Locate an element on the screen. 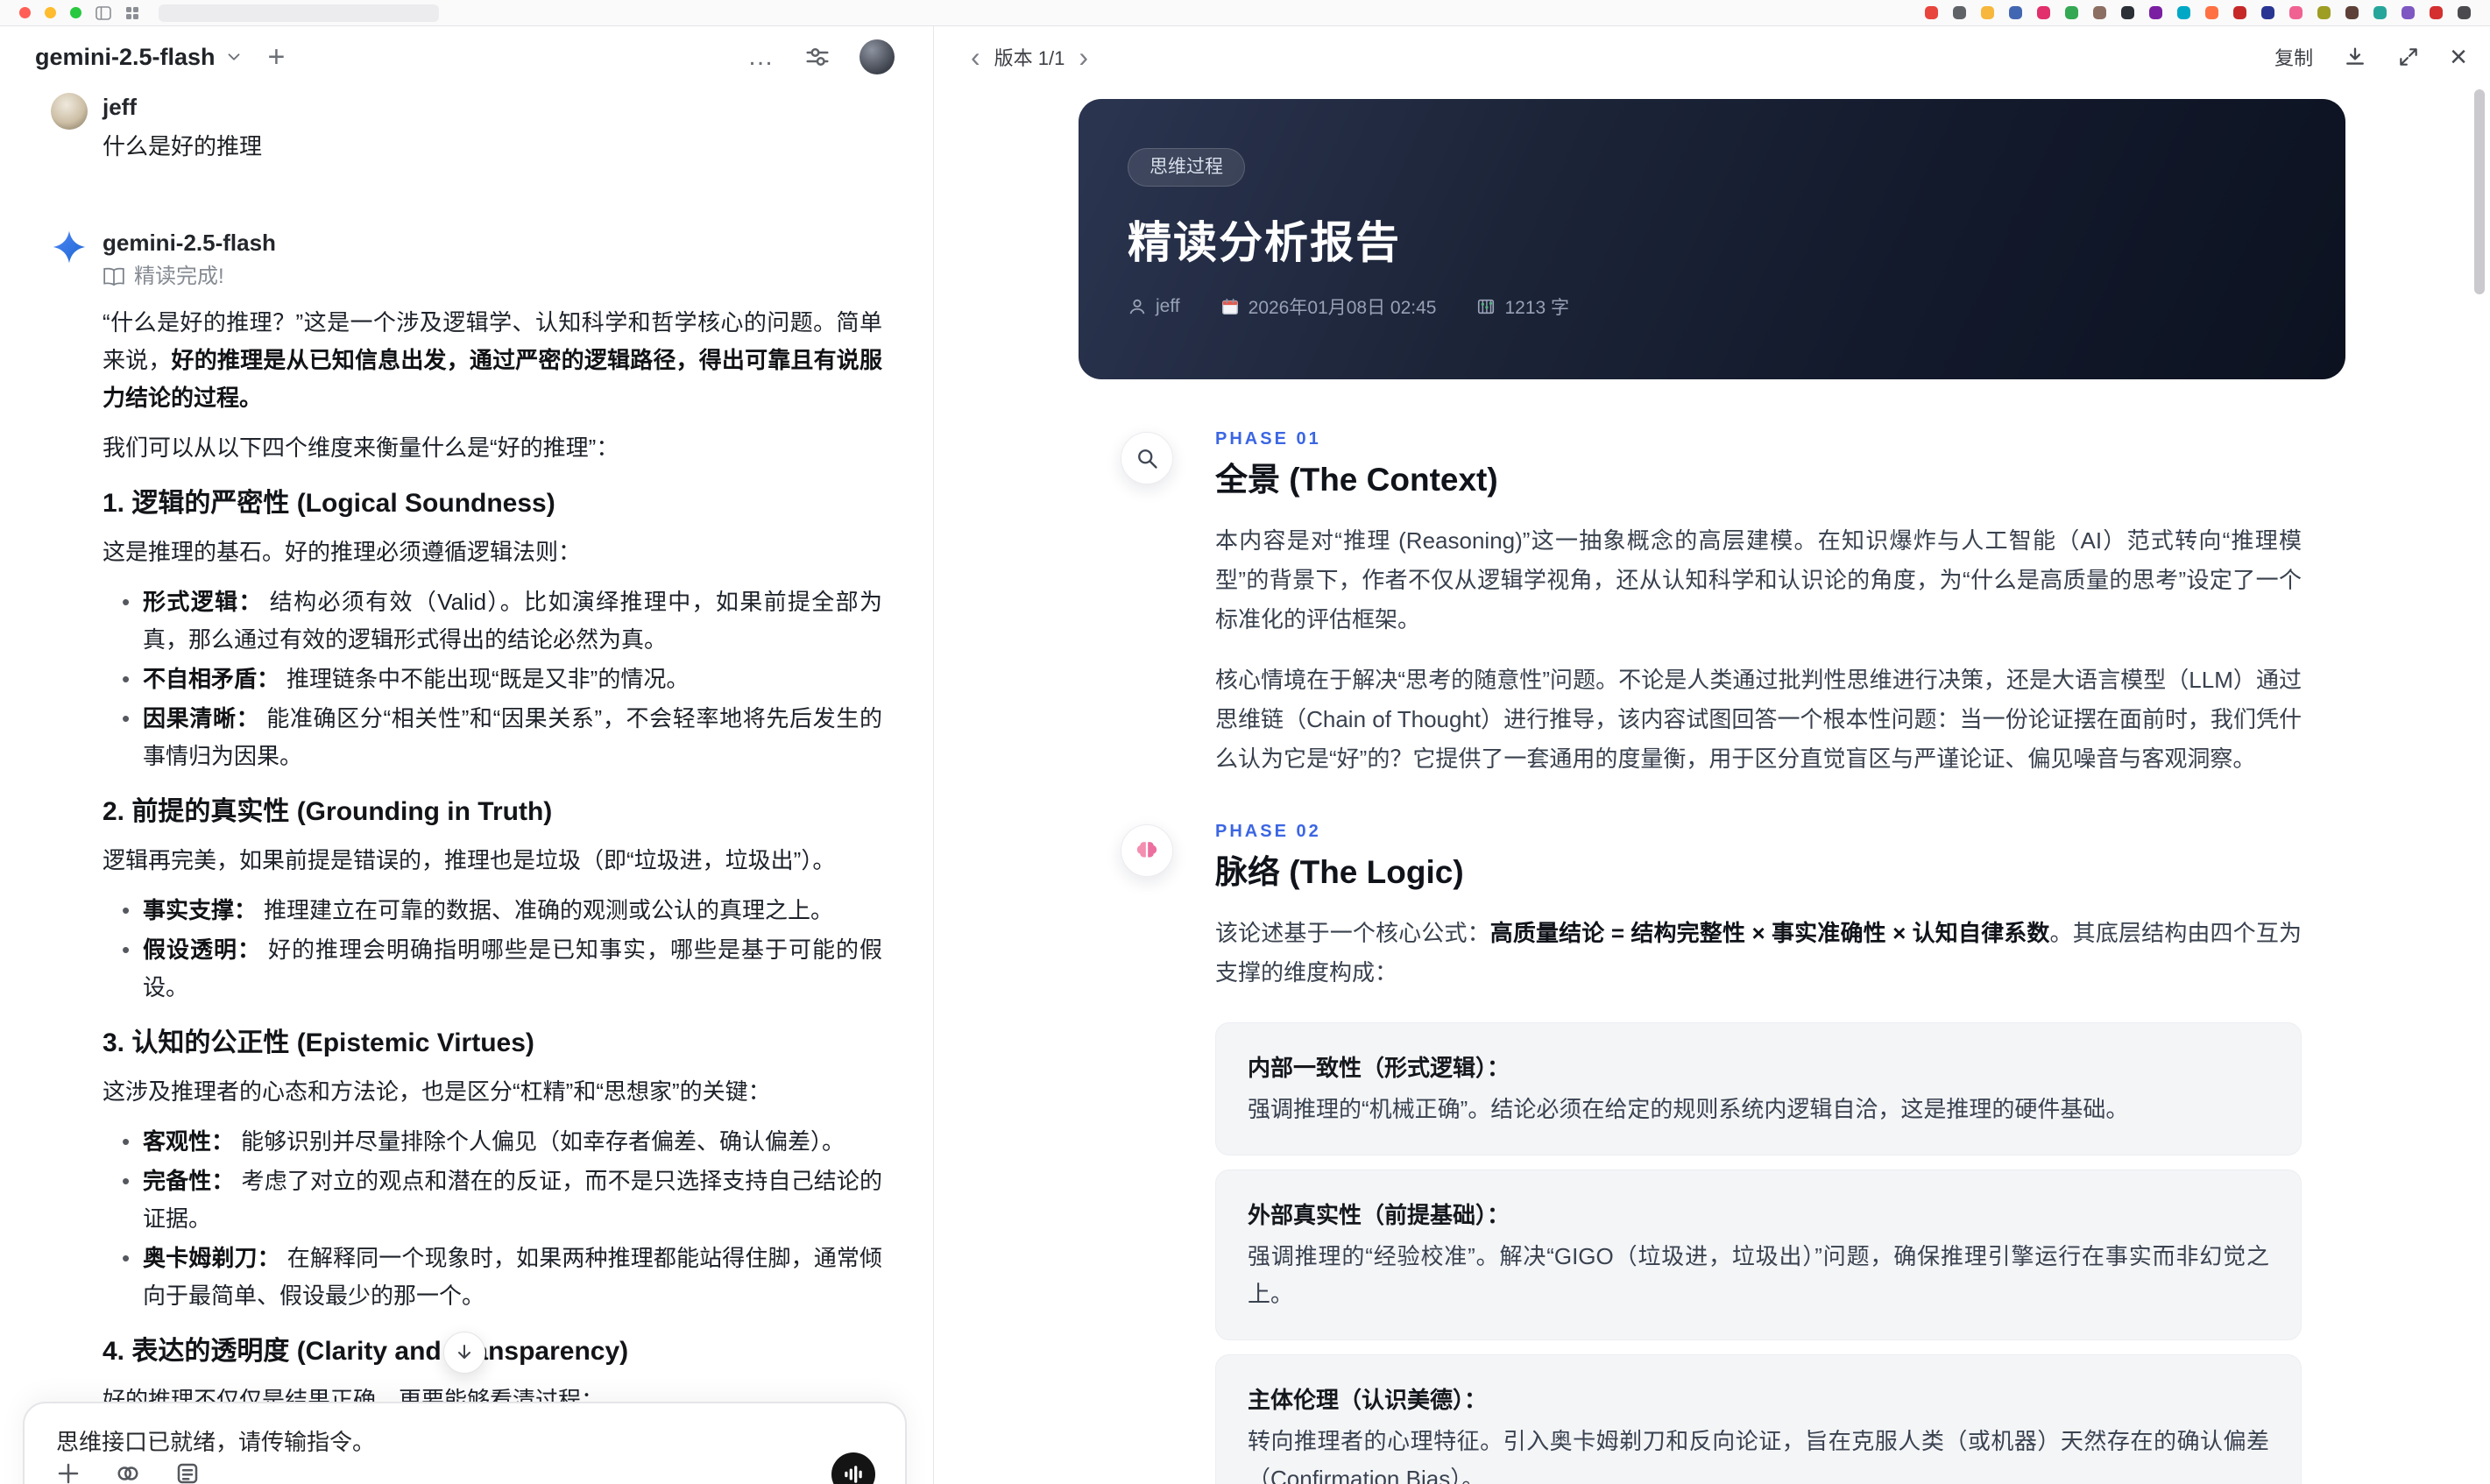  fullscreen-button is located at coordinates (2408, 57).